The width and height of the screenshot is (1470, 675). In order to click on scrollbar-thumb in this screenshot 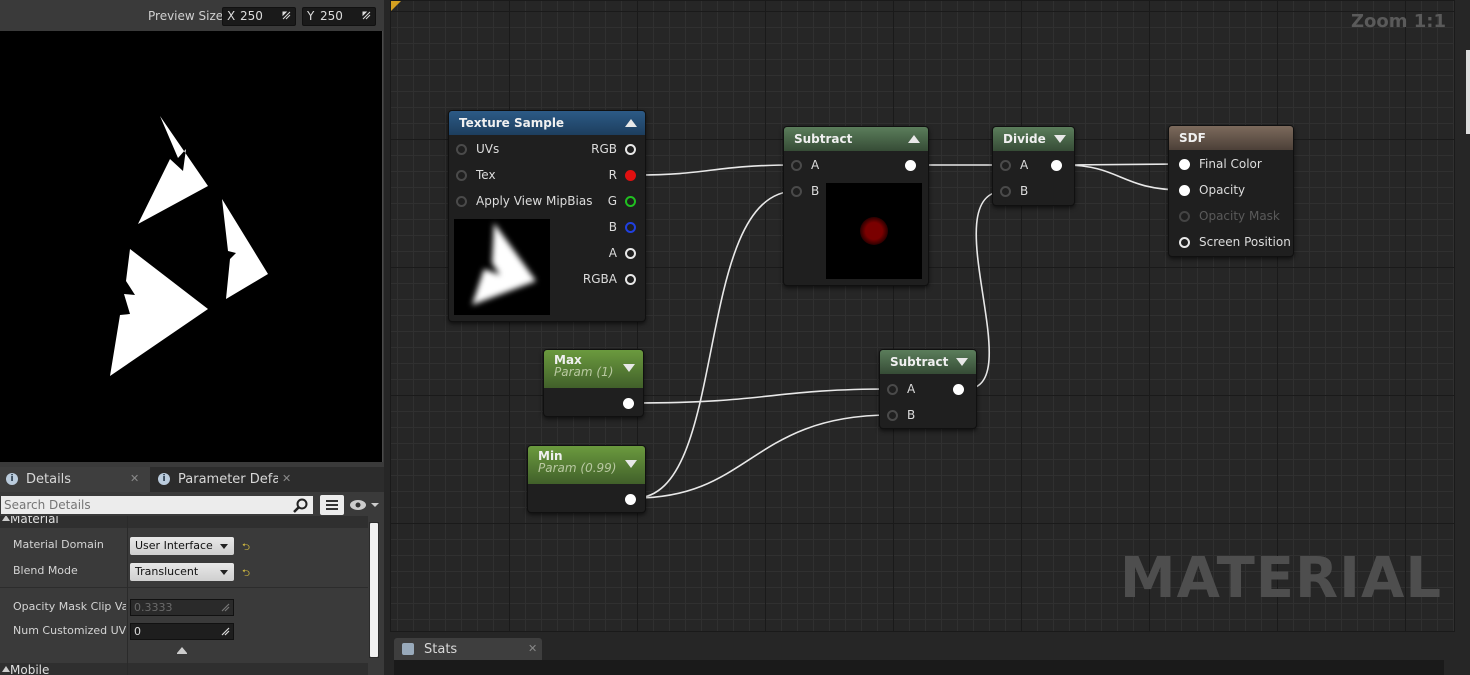, I will do `click(374, 590)`.